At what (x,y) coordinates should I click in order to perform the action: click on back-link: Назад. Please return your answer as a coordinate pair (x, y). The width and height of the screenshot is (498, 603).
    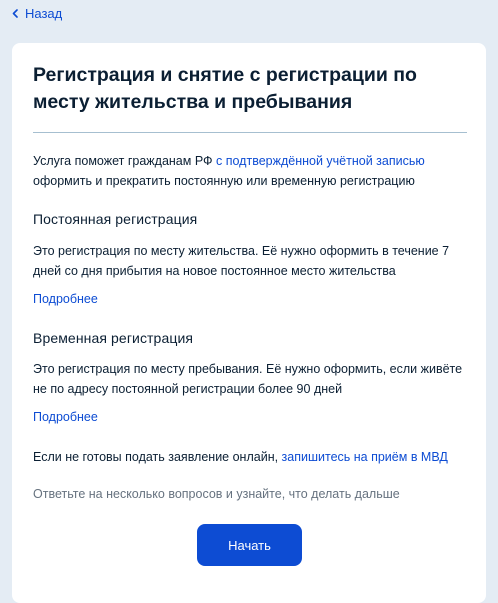
    Looking at the image, I should click on (37, 13).